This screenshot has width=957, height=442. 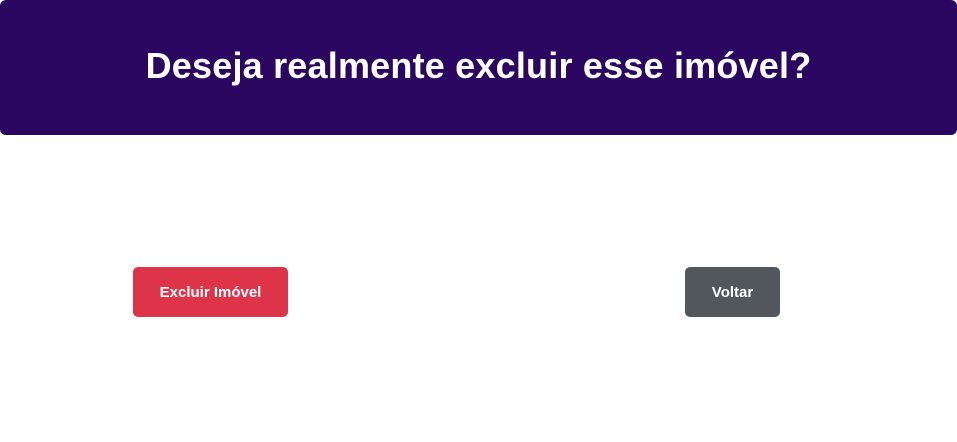 I want to click on delete-property-button: Excluir Imóvel, so click(x=210, y=292).